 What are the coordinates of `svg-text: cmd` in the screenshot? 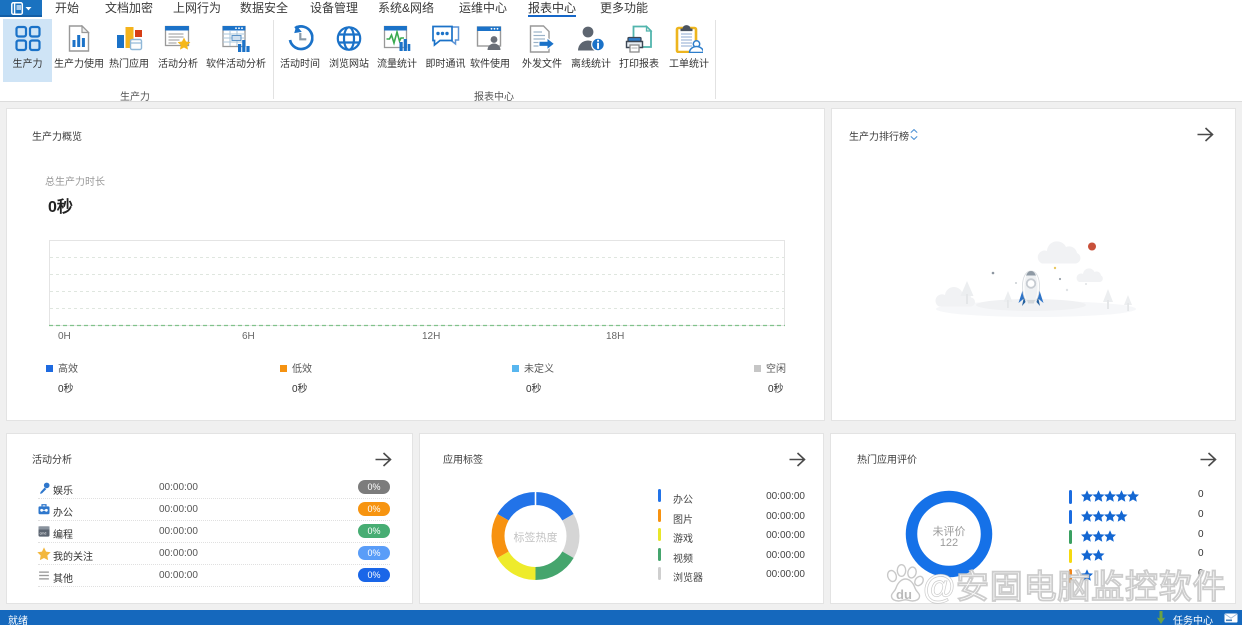 It's located at (43, 534).